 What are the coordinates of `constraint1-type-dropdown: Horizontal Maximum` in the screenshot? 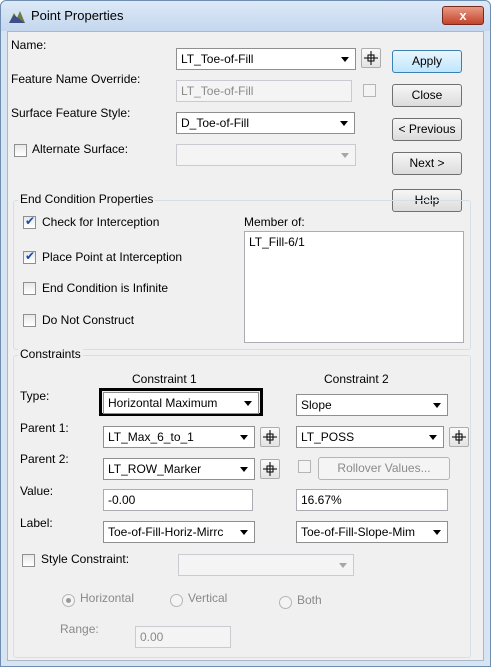 It's located at (181, 403).